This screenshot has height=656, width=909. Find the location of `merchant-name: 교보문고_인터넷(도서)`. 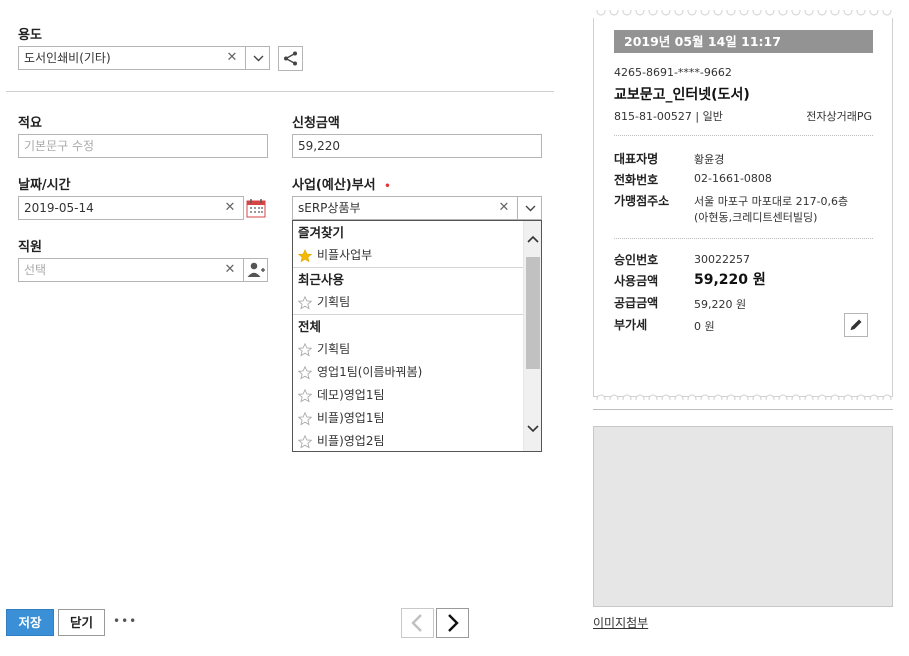

merchant-name: 교보문고_인터넷(도서) is located at coordinates (682, 95).